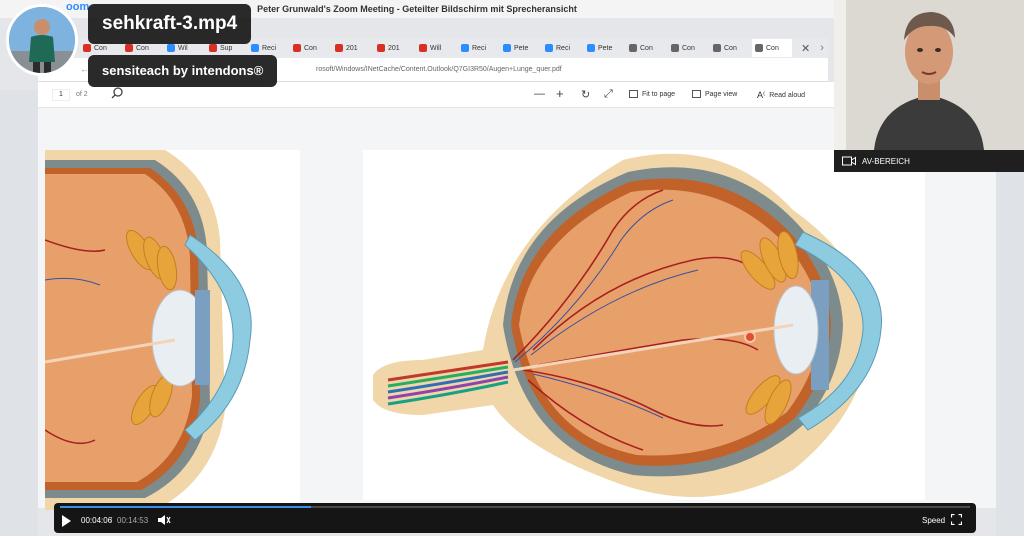  What do you see at coordinates (849, 161) in the screenshot?
I see `video-camera-icon` at bounding box center [849, 161].